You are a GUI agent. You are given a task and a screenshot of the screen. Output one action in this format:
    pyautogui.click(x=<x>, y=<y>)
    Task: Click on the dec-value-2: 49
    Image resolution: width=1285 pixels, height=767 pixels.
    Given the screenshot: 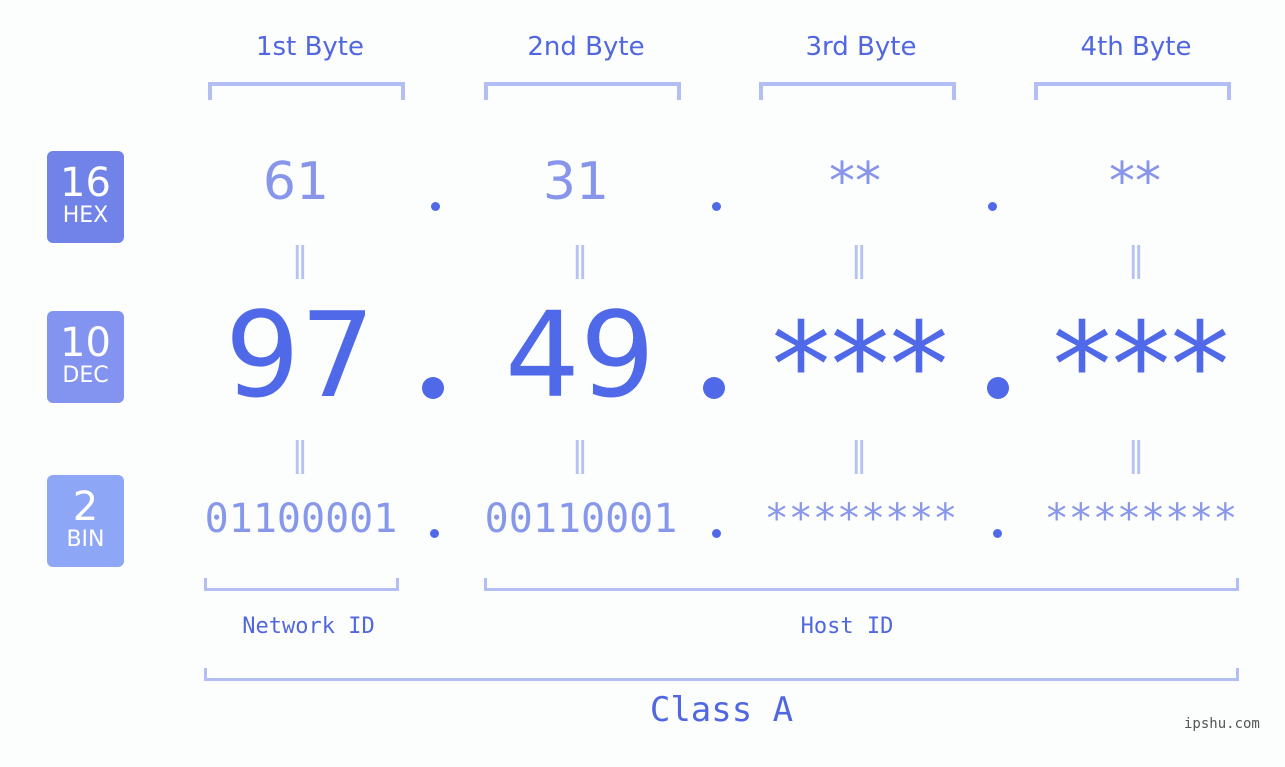 What is the action you would take?
    pyautogui.click(x=580, y=355)
    